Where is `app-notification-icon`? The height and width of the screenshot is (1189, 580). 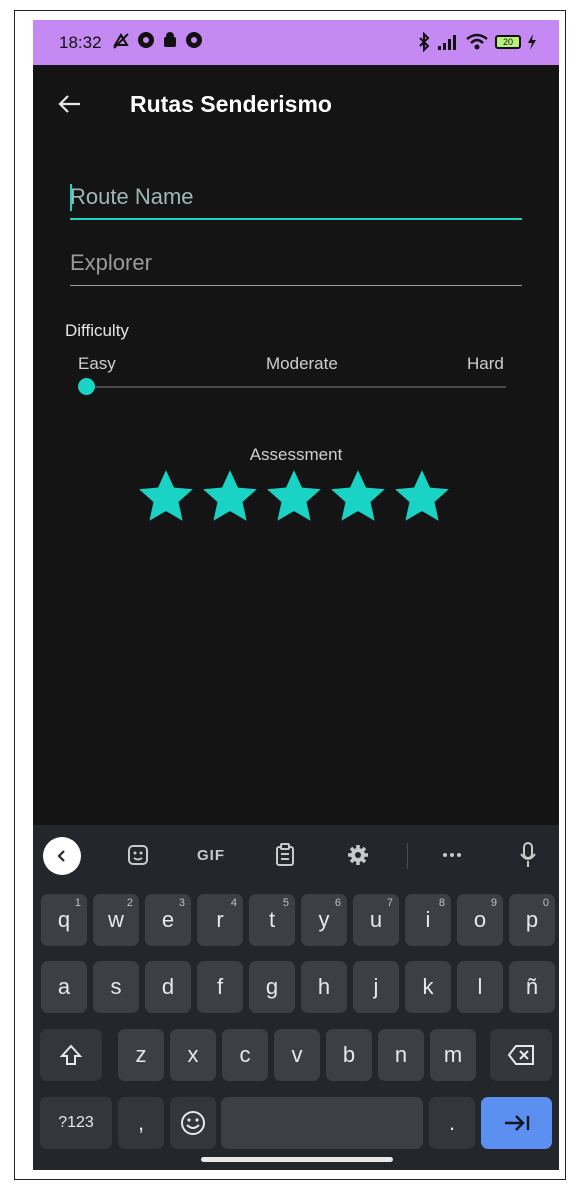
app-notification-icon is located at coordinates (146, 40).